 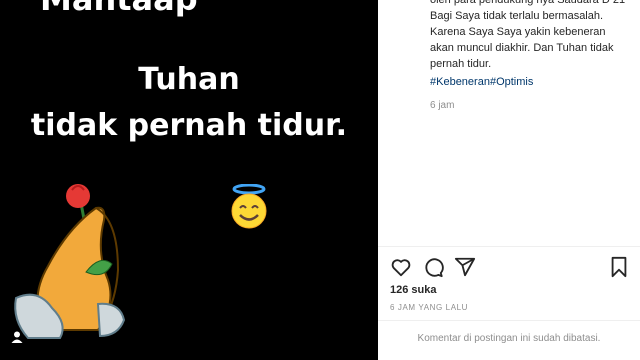 I want to click on heart-icon, so click(x=401, y=267).